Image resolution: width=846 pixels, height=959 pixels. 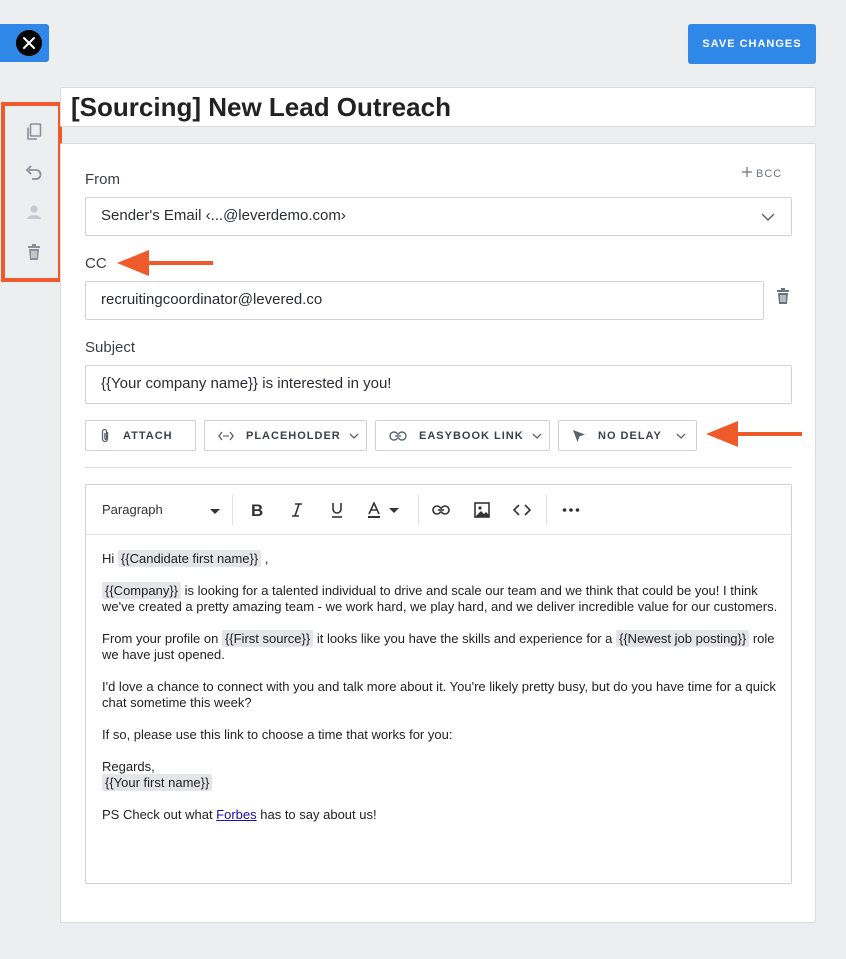 I want to click on italic-icon, so click(x=297, y=510).